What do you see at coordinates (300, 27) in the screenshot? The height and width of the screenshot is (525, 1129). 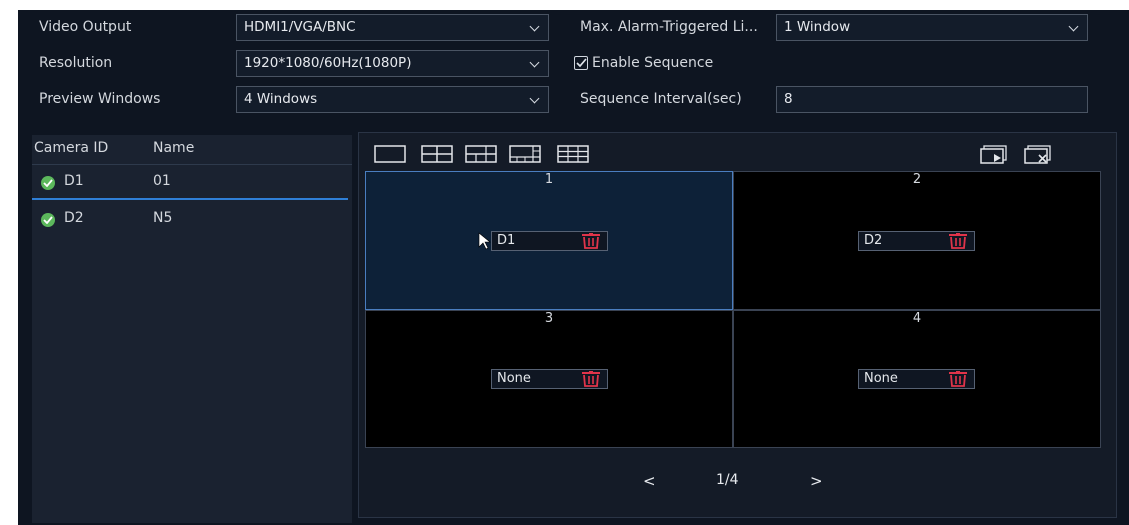 I see `video-output-value: HDMI1/VGA/BNC` at bounding box center [300, 27].